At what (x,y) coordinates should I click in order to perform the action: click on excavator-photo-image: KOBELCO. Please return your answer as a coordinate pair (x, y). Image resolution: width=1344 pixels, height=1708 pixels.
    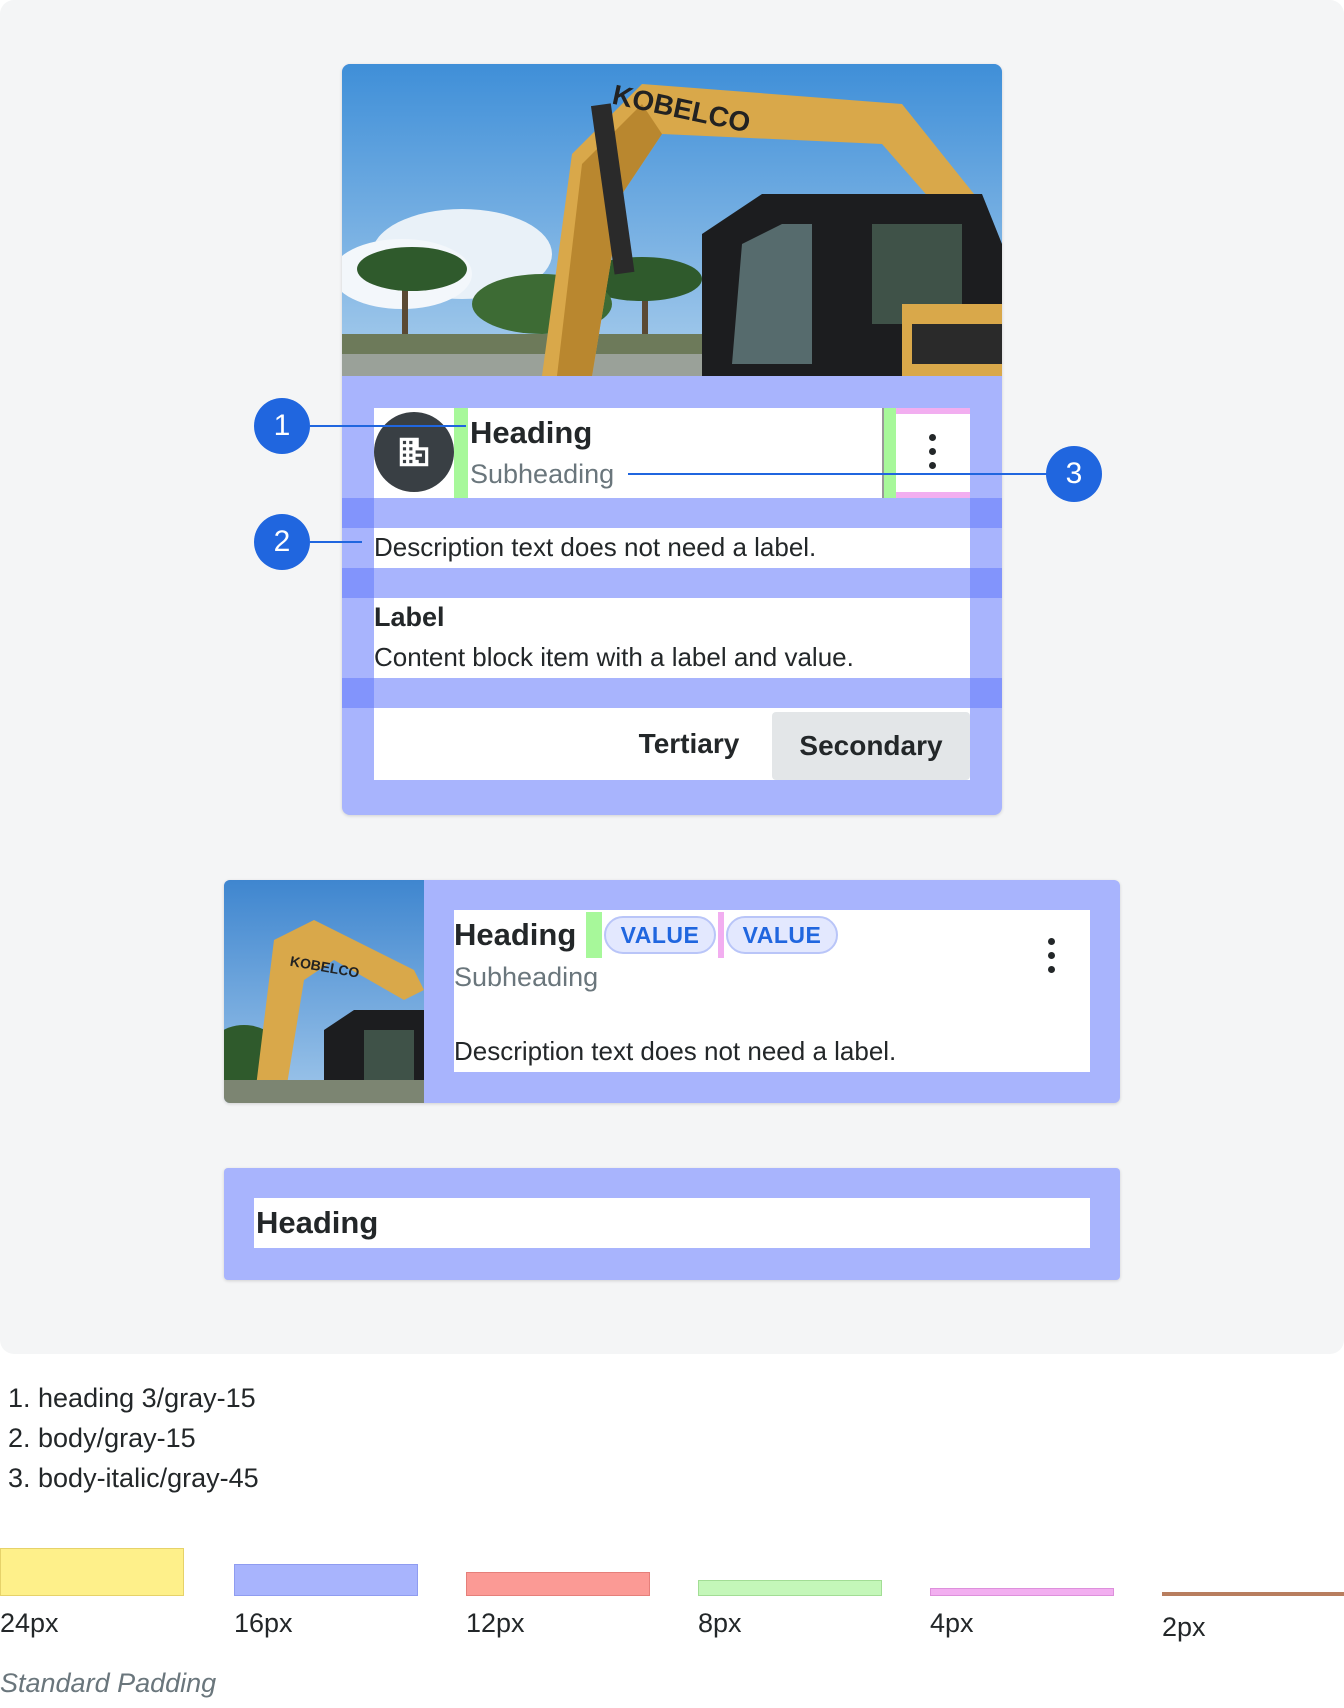
    Looking at the image, I should click on (672, 220).